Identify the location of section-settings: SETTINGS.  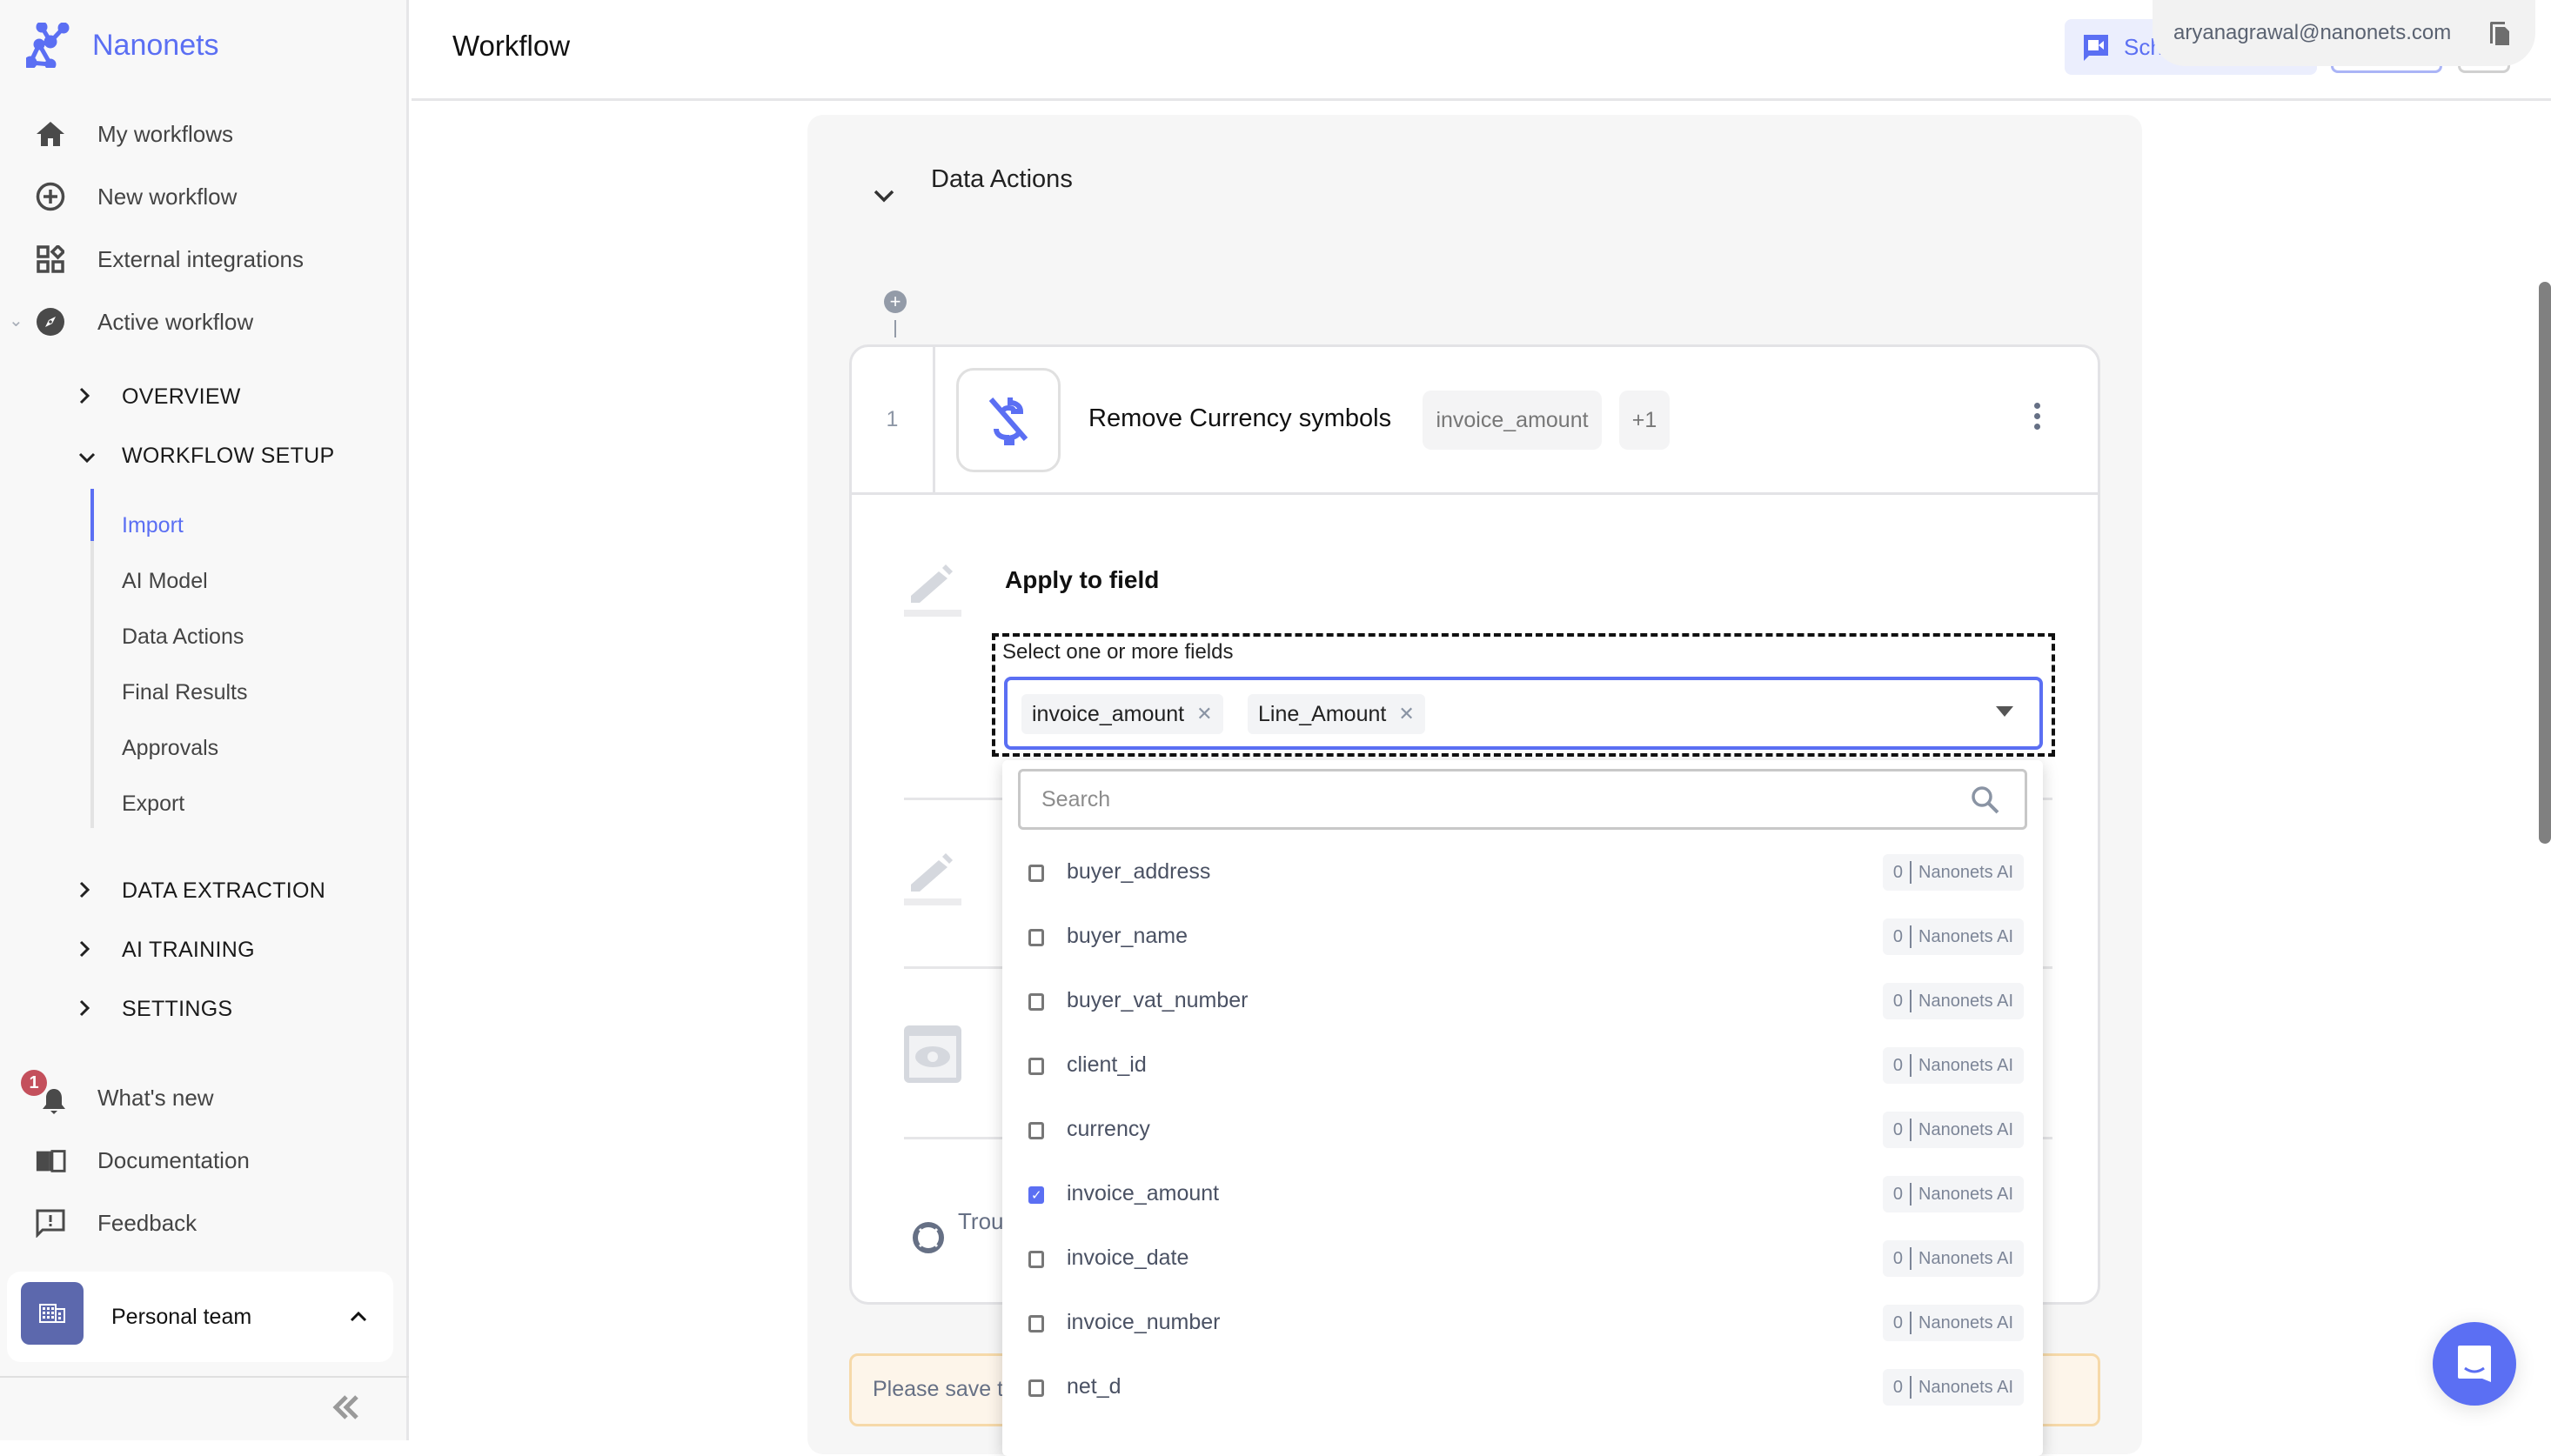
(155, 1009).